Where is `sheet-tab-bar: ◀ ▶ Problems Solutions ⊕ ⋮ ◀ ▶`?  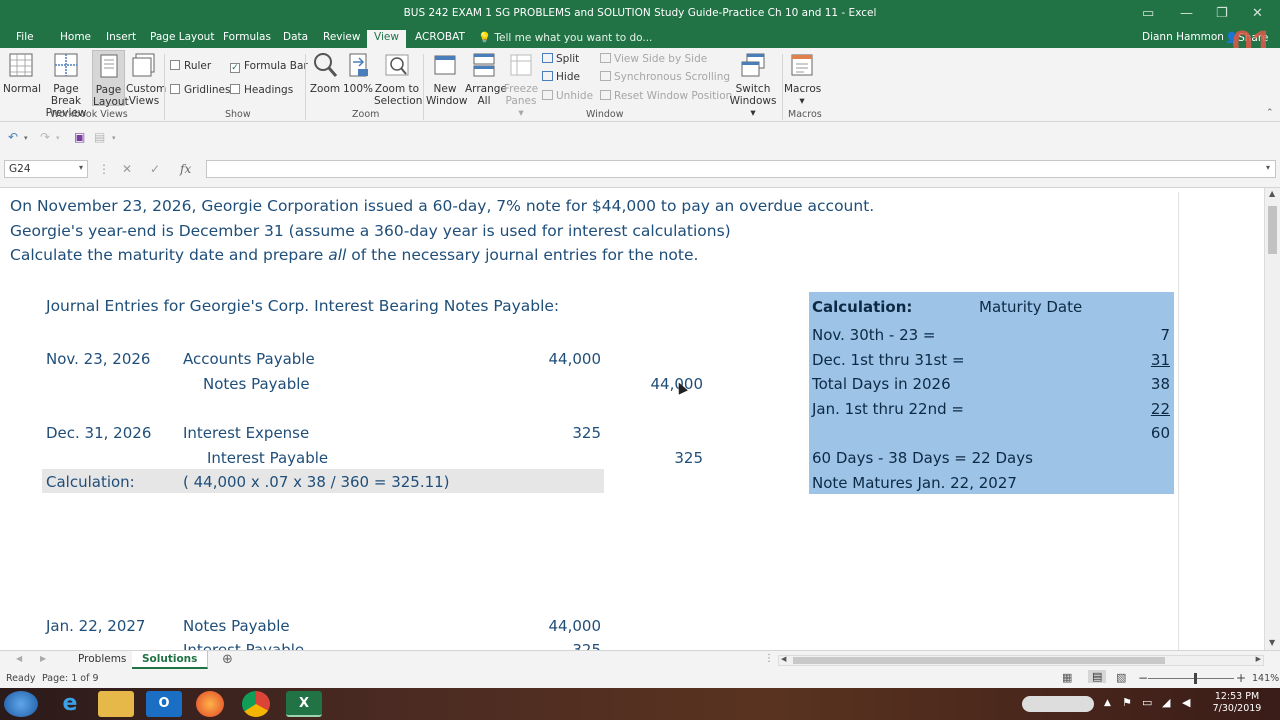
sheet-tab-bar: ◀ ▶ Problems Solutions ⊕ ⋮ ◀ ▶ is located at coordinates (640, 659).